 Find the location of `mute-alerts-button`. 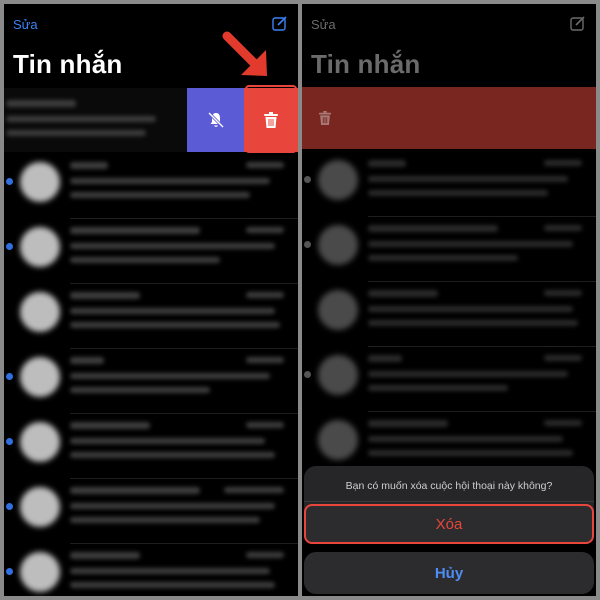

mute-alerts-button is located at coordinates (215, 120).